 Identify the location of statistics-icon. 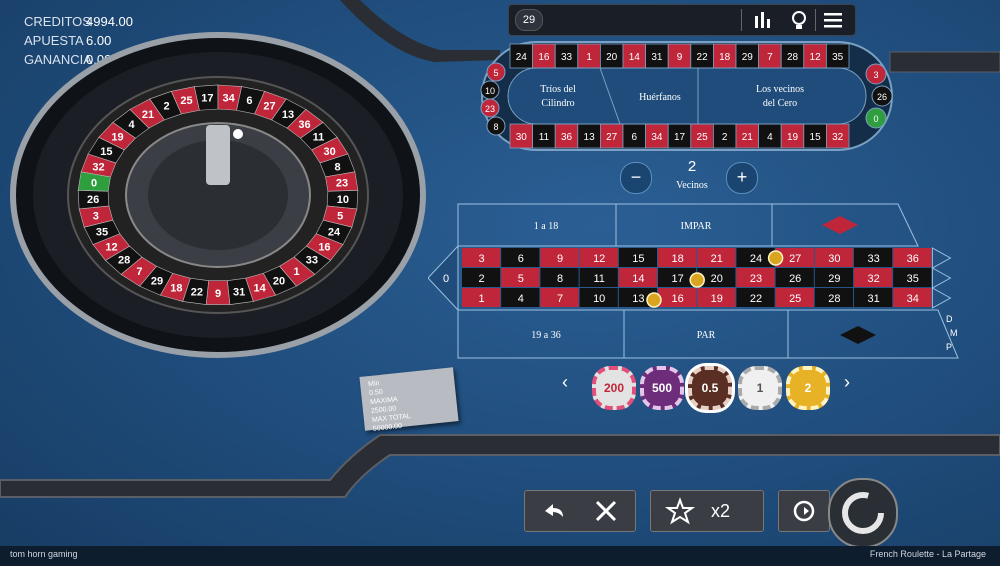
(763, 20).